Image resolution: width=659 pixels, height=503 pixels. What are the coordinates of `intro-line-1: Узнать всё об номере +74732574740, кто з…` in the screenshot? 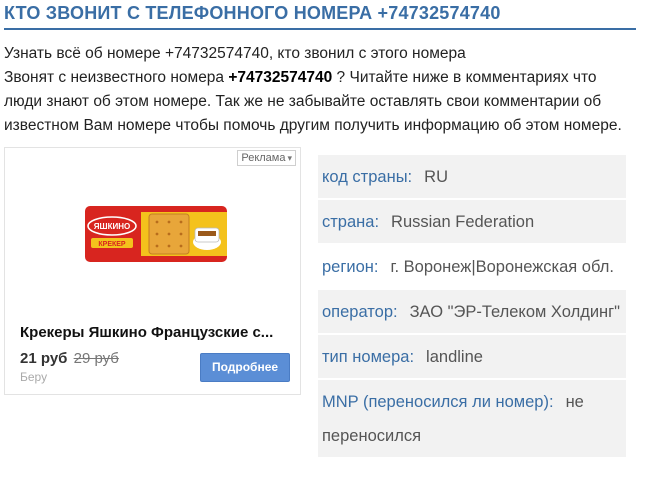 It's located at (235, 53).